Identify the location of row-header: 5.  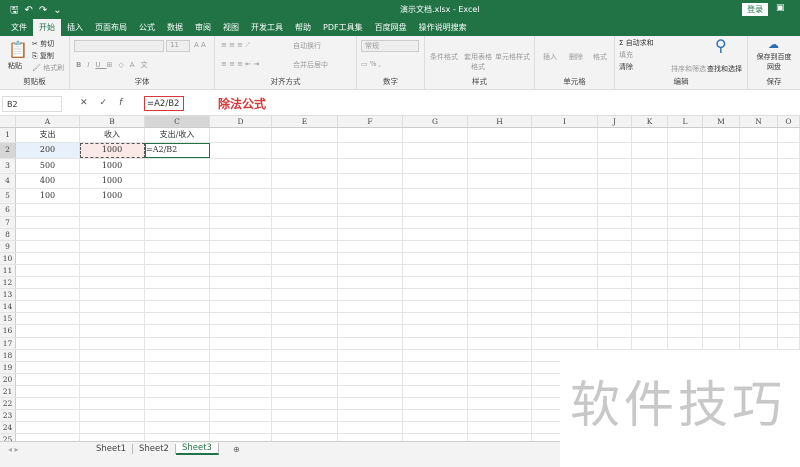
(8, 196).